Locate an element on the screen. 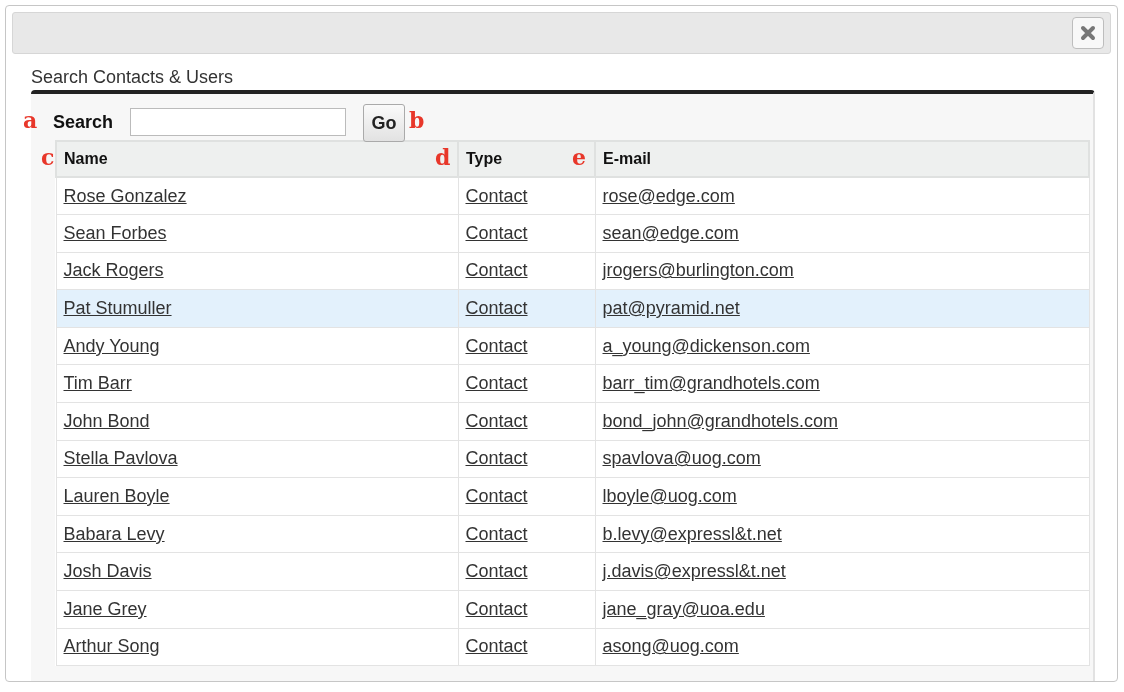  close-icon is located at coordinates (1088, 33).